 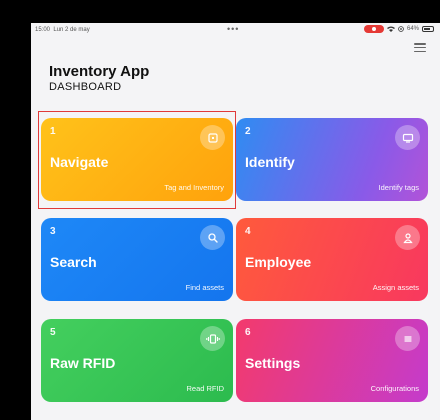 I want to click on location-icon, so click(x=401, y=29).